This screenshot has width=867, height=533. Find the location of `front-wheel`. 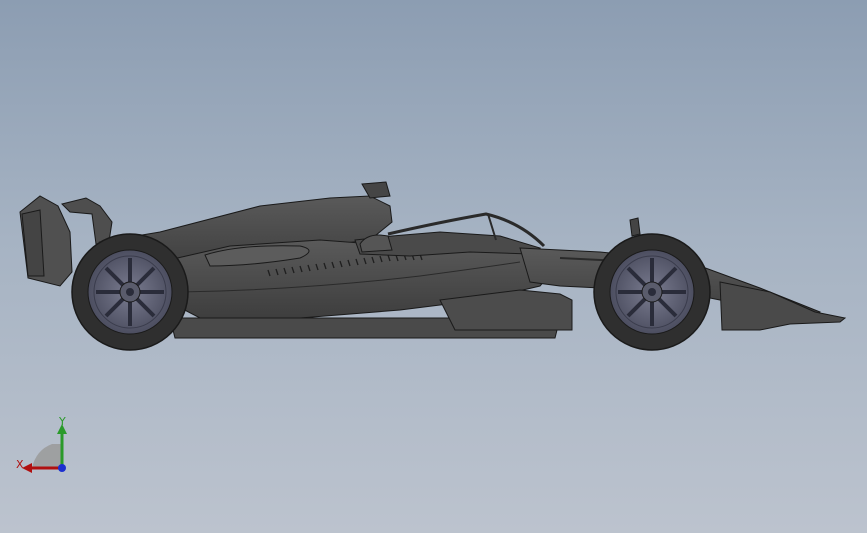

front-wheel is located at coordinates (652, 292).